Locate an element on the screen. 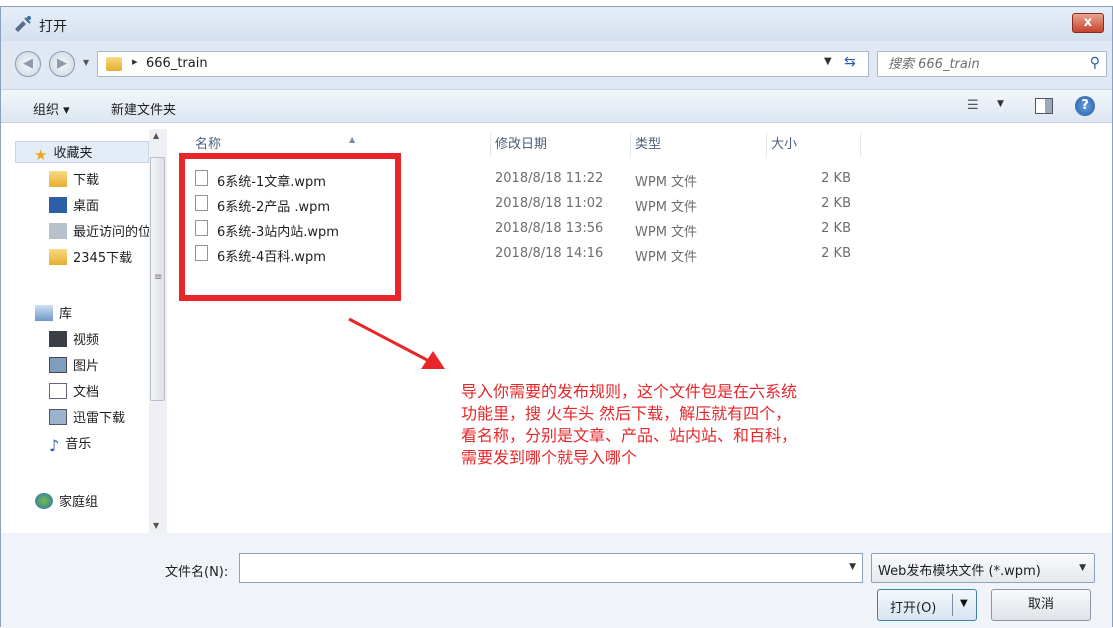 The width and height of the screenshot is (1113, 628). arrow-annotation is located at coordinates (396, 343).